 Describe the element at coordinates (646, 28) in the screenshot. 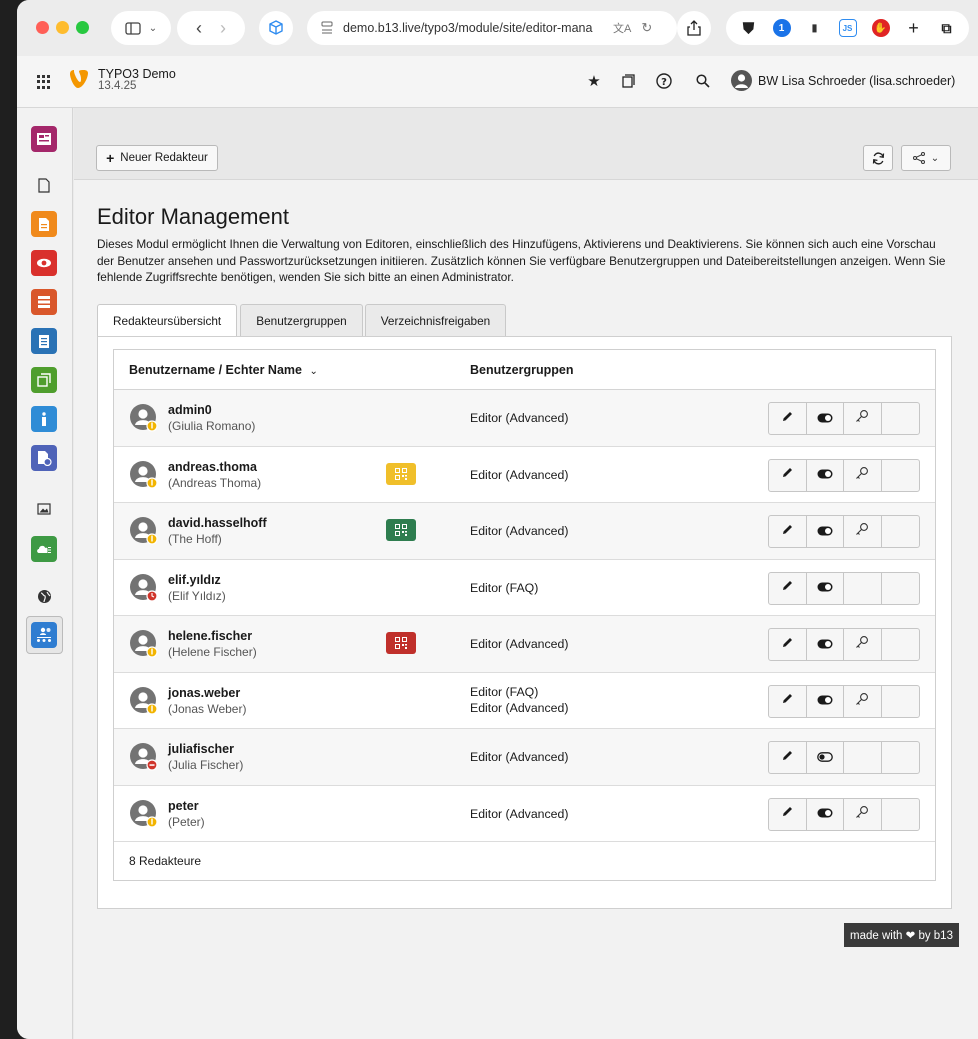

I see `reload-page-icon: ↻` at that location.